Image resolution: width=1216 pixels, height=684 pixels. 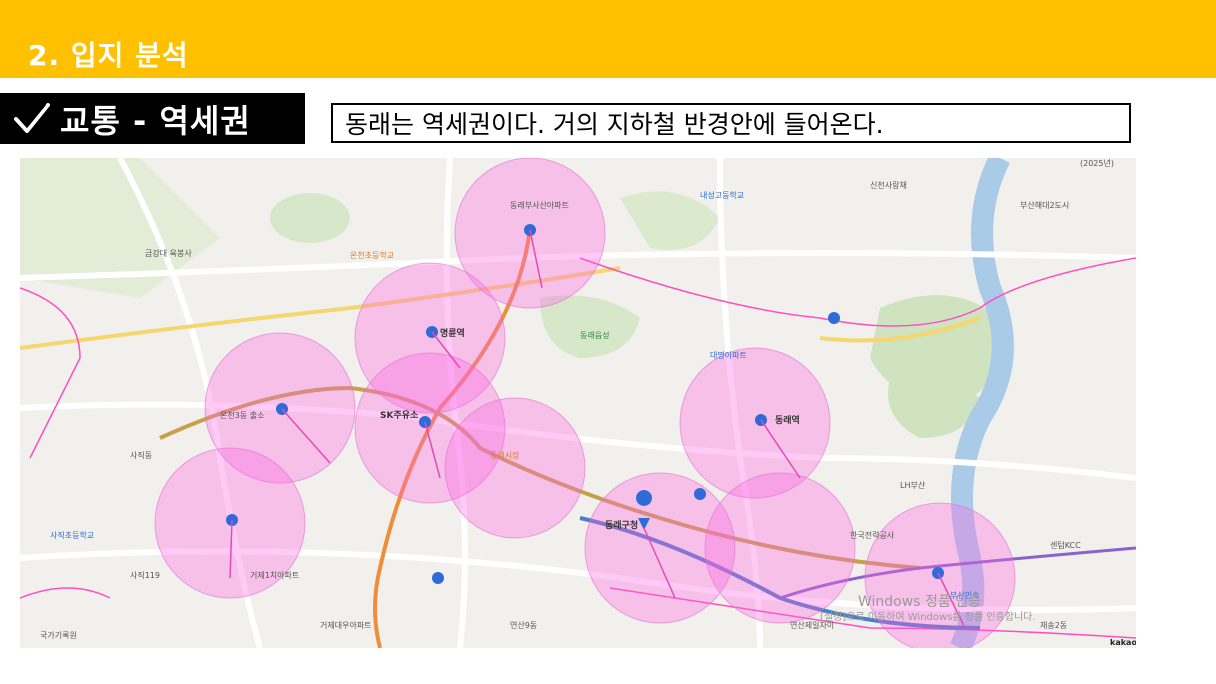 What do you see at coordinates (1065, 545) in the screenshot?
I see `svg-text: 센텀KCC` at bounding box center [1065, 545].